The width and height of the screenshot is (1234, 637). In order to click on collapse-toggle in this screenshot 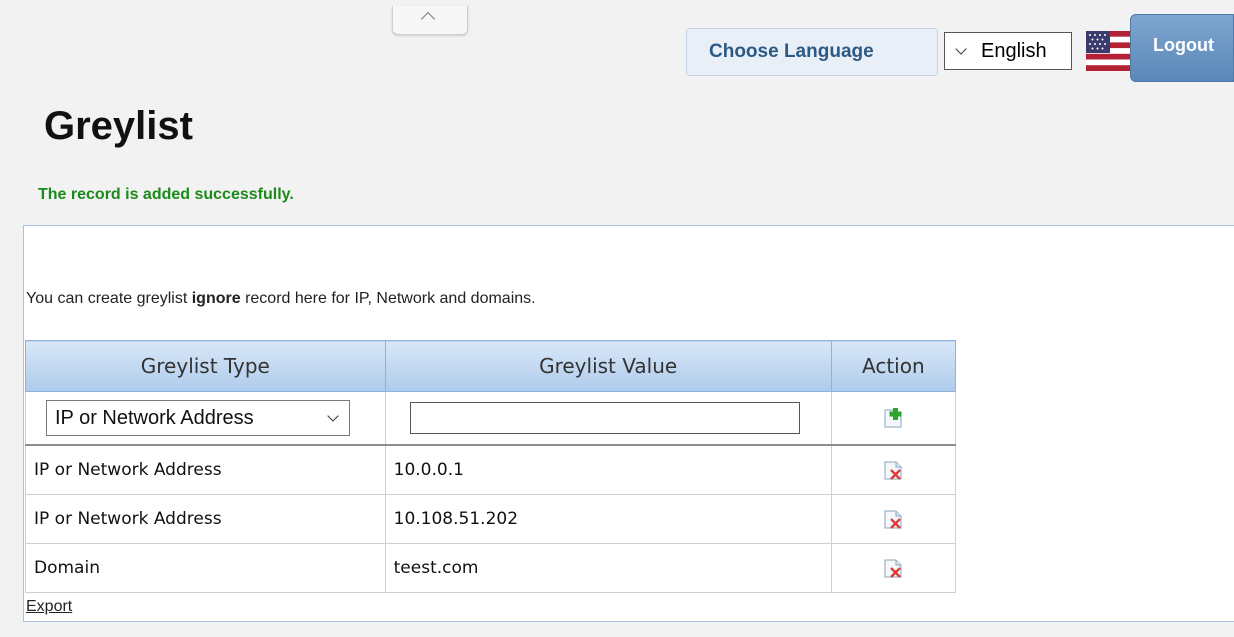, I will do `click(430, 20)`.